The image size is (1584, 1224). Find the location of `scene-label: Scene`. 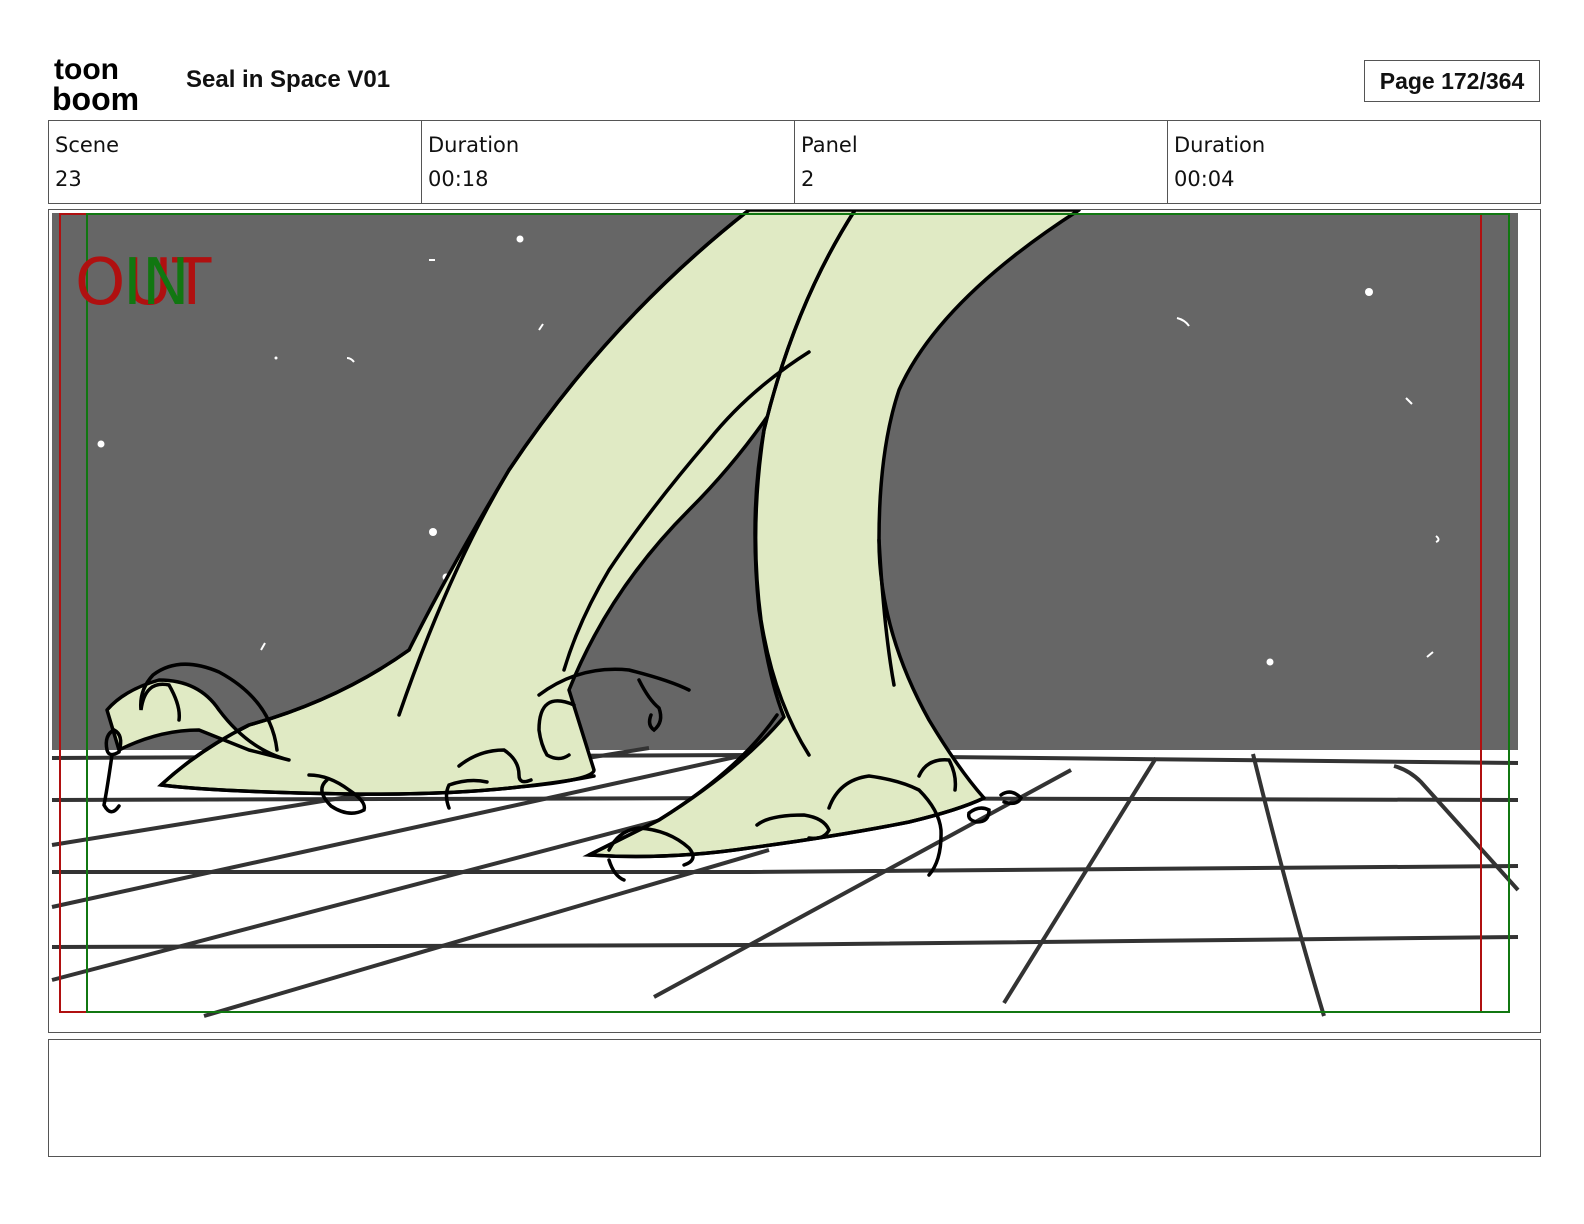

scene-label: Scene is located at coordinates (87, 145).